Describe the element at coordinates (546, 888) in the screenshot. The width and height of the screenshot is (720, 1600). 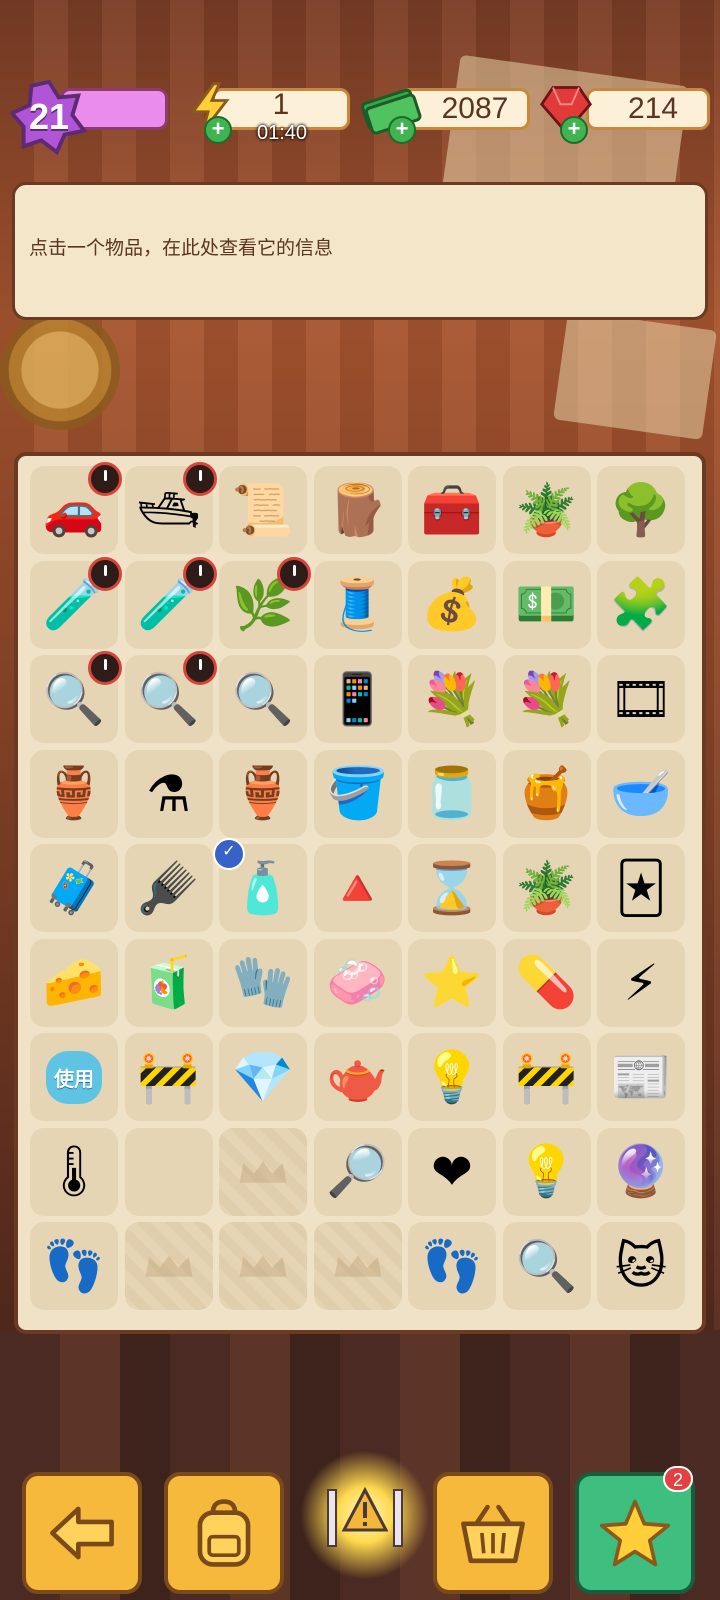
I see `board-item-flower-pot: 🪴` at that location.